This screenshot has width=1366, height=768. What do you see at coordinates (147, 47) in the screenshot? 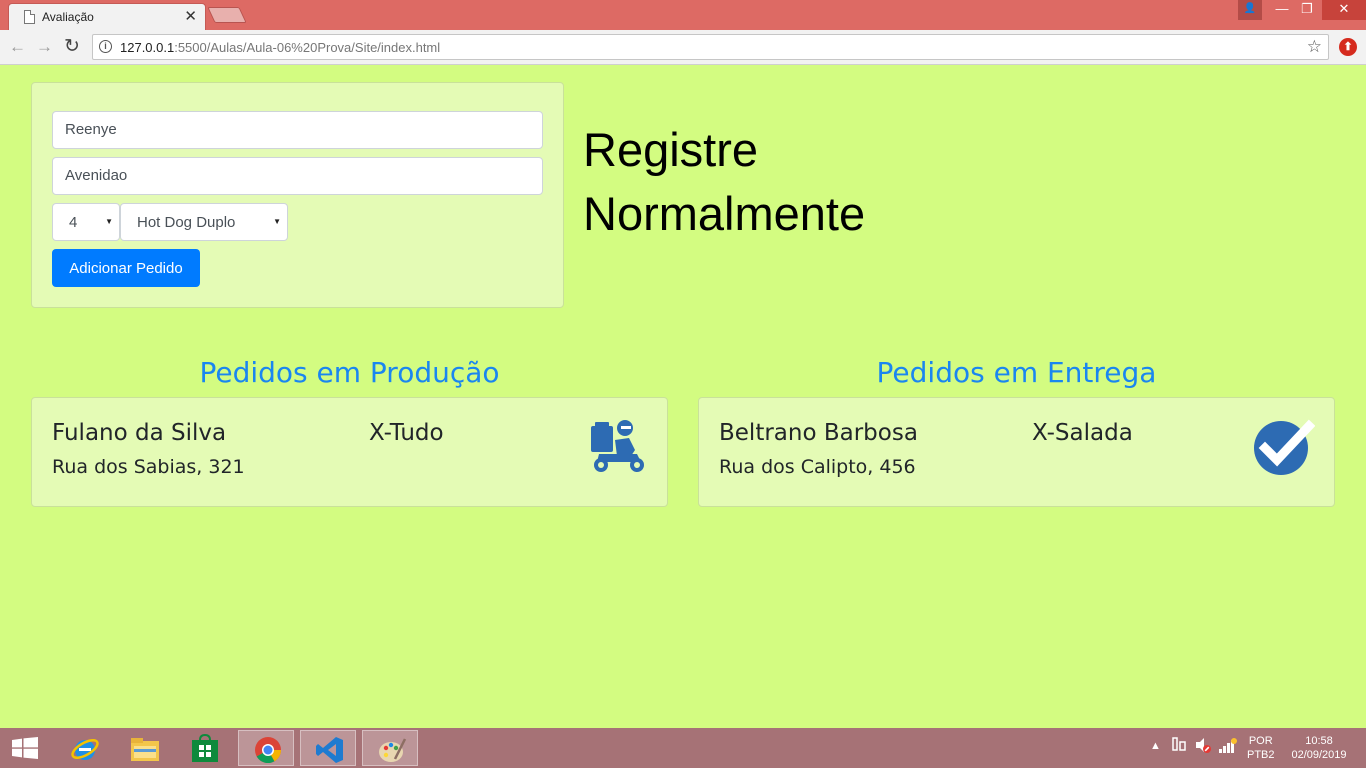
I see `url-host: 127.0.0.1` at bounding box center [147, 47].